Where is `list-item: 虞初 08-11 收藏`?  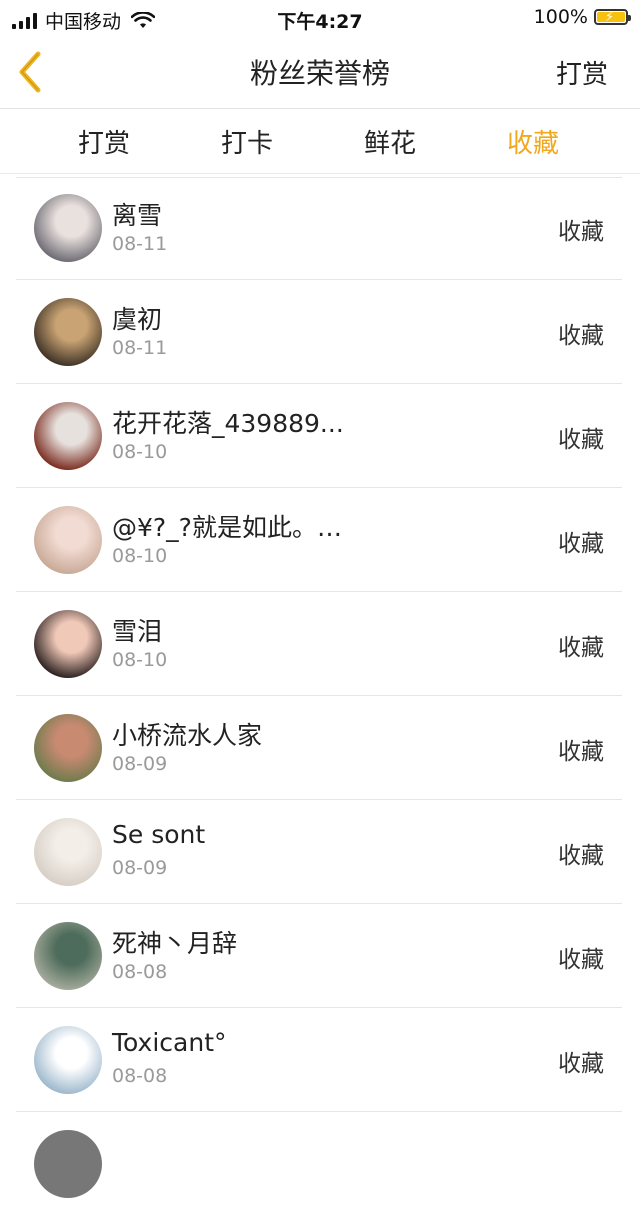
list-item: 虞初 08-11 收藏 is located at coordinates (319, 332).